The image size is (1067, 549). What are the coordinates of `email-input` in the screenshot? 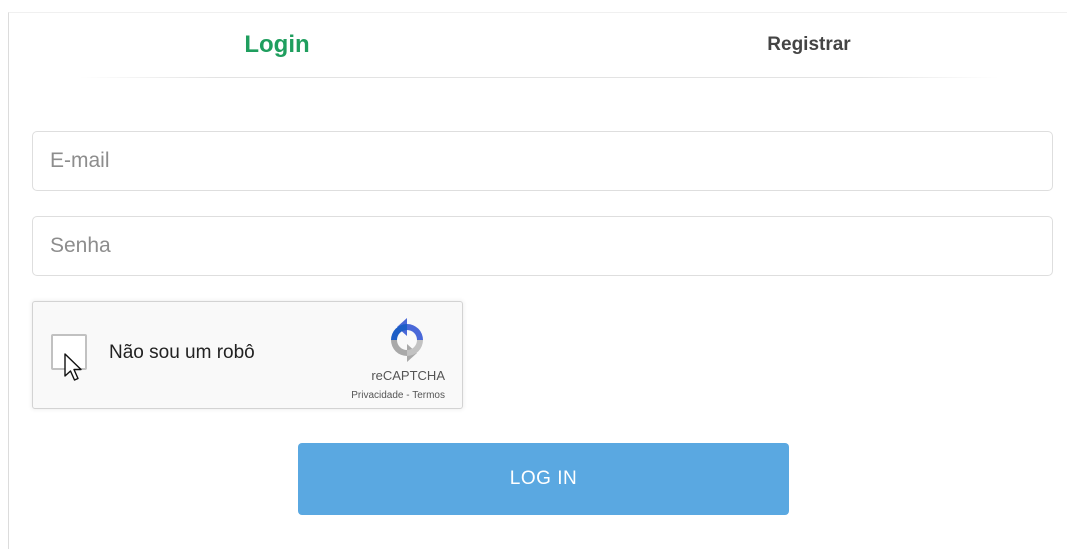 It's located at (542, 161).